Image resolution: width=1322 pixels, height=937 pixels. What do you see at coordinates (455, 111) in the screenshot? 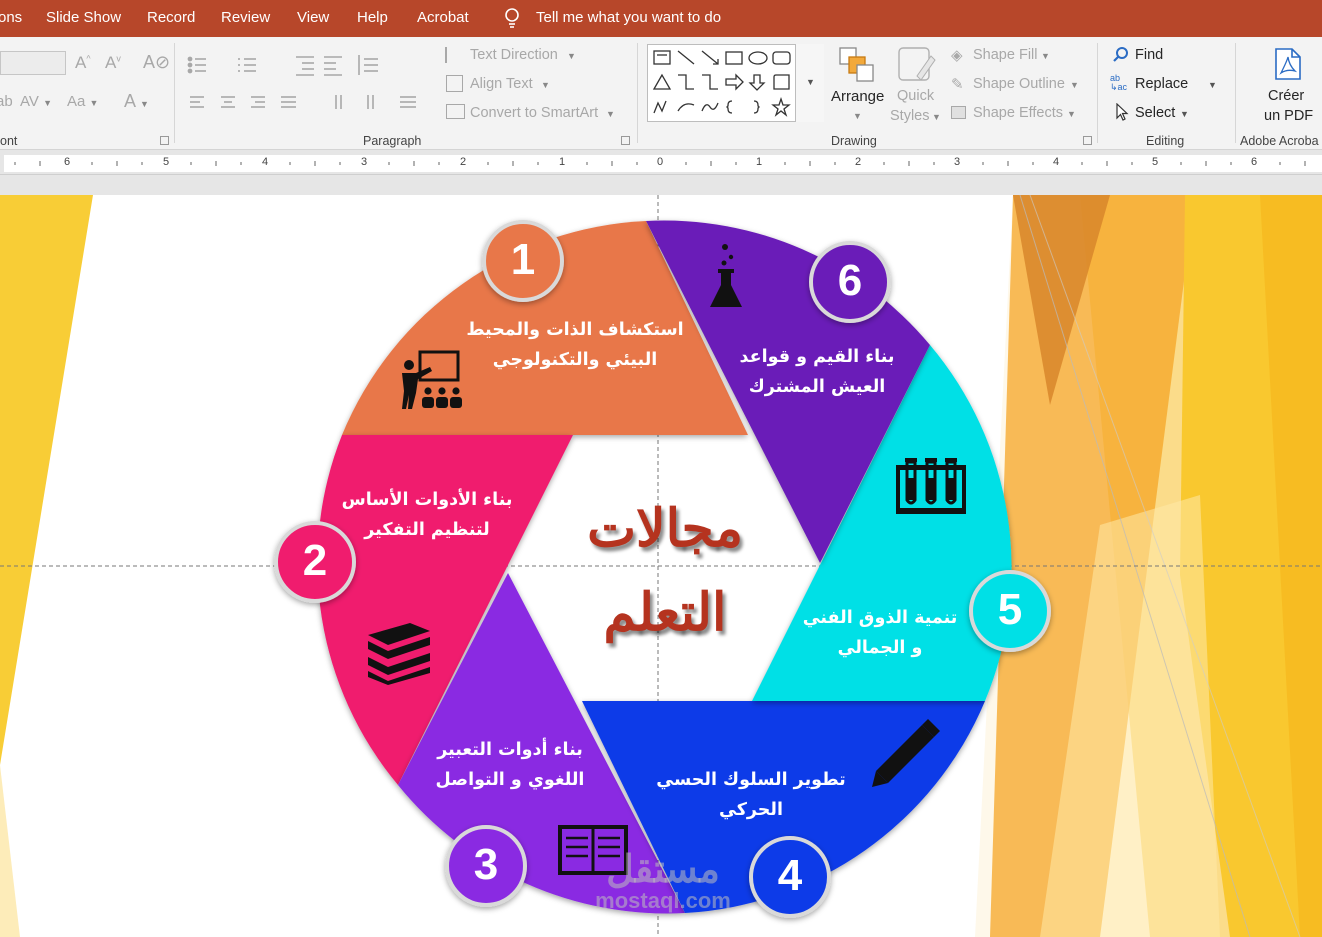
I see `smartart-icon` at bounding box center [455, 111].